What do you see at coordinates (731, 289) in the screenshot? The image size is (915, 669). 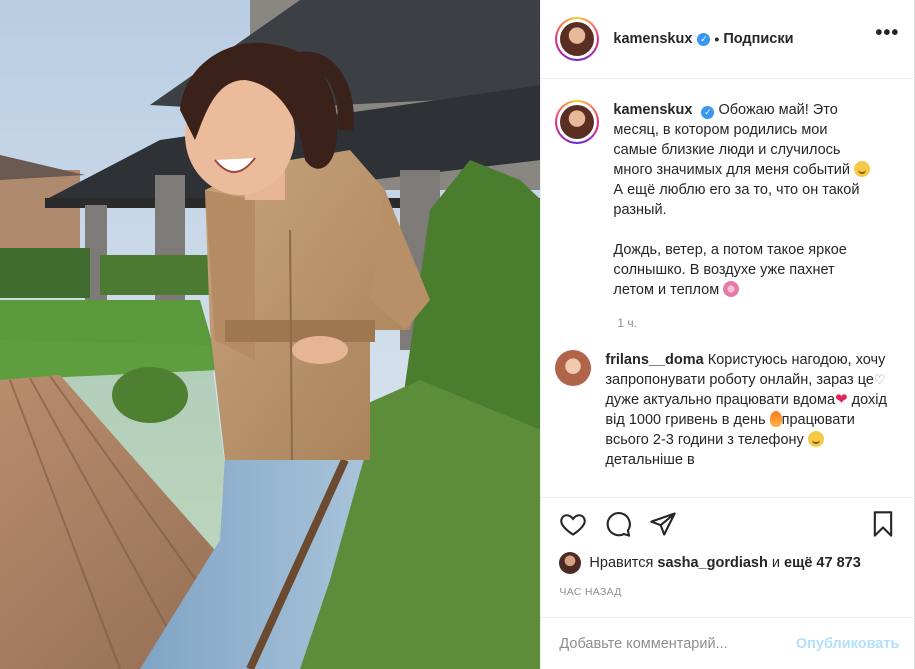 I see `flower-emoji-icon` at bounding box center [731, 289].